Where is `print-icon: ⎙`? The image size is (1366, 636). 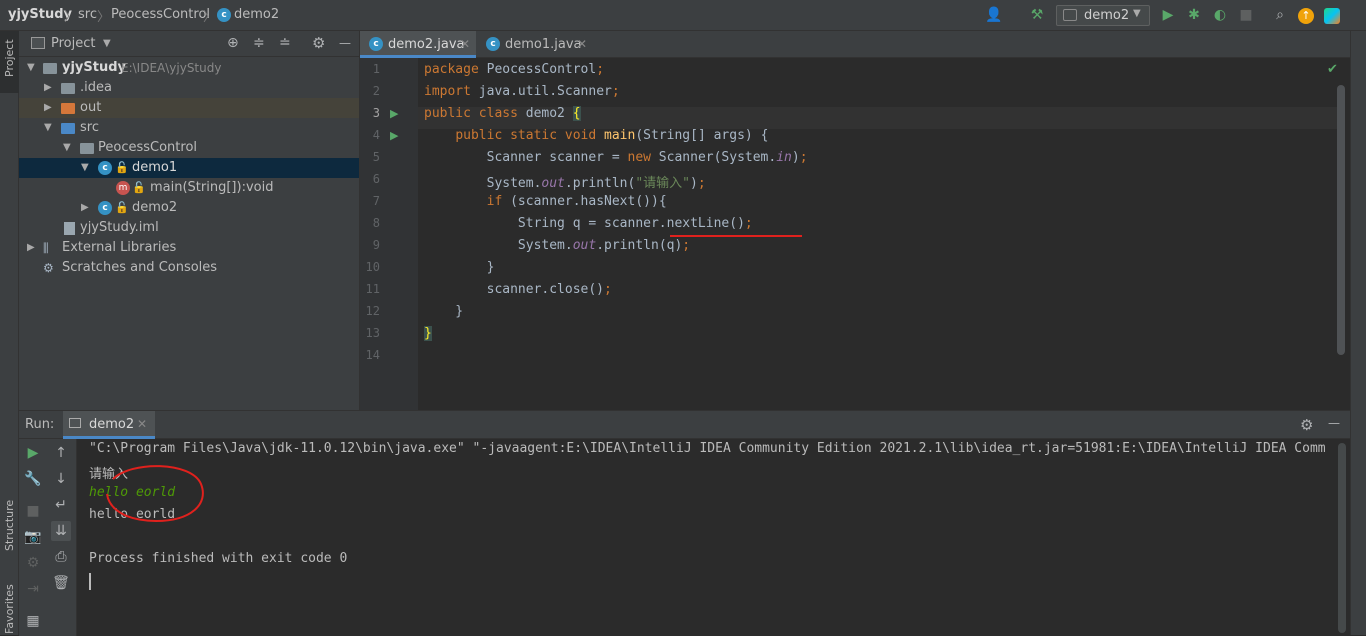
print-icon: ⎙ is located at coordinates (61, 557).